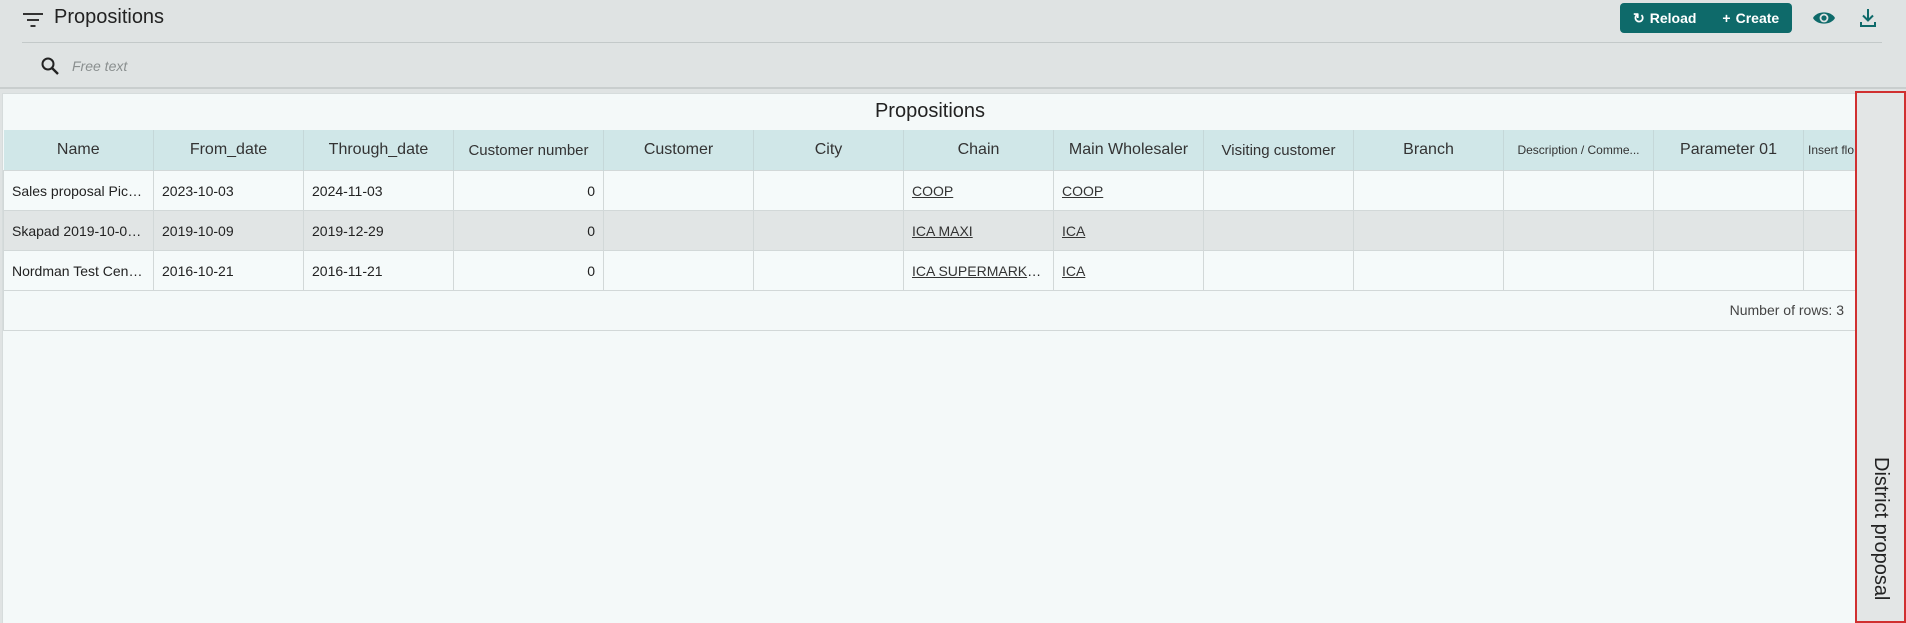  Describe the element at coordinates (1428, 150) in the screenshot. I see `column-header-branch: Branch` at that location.